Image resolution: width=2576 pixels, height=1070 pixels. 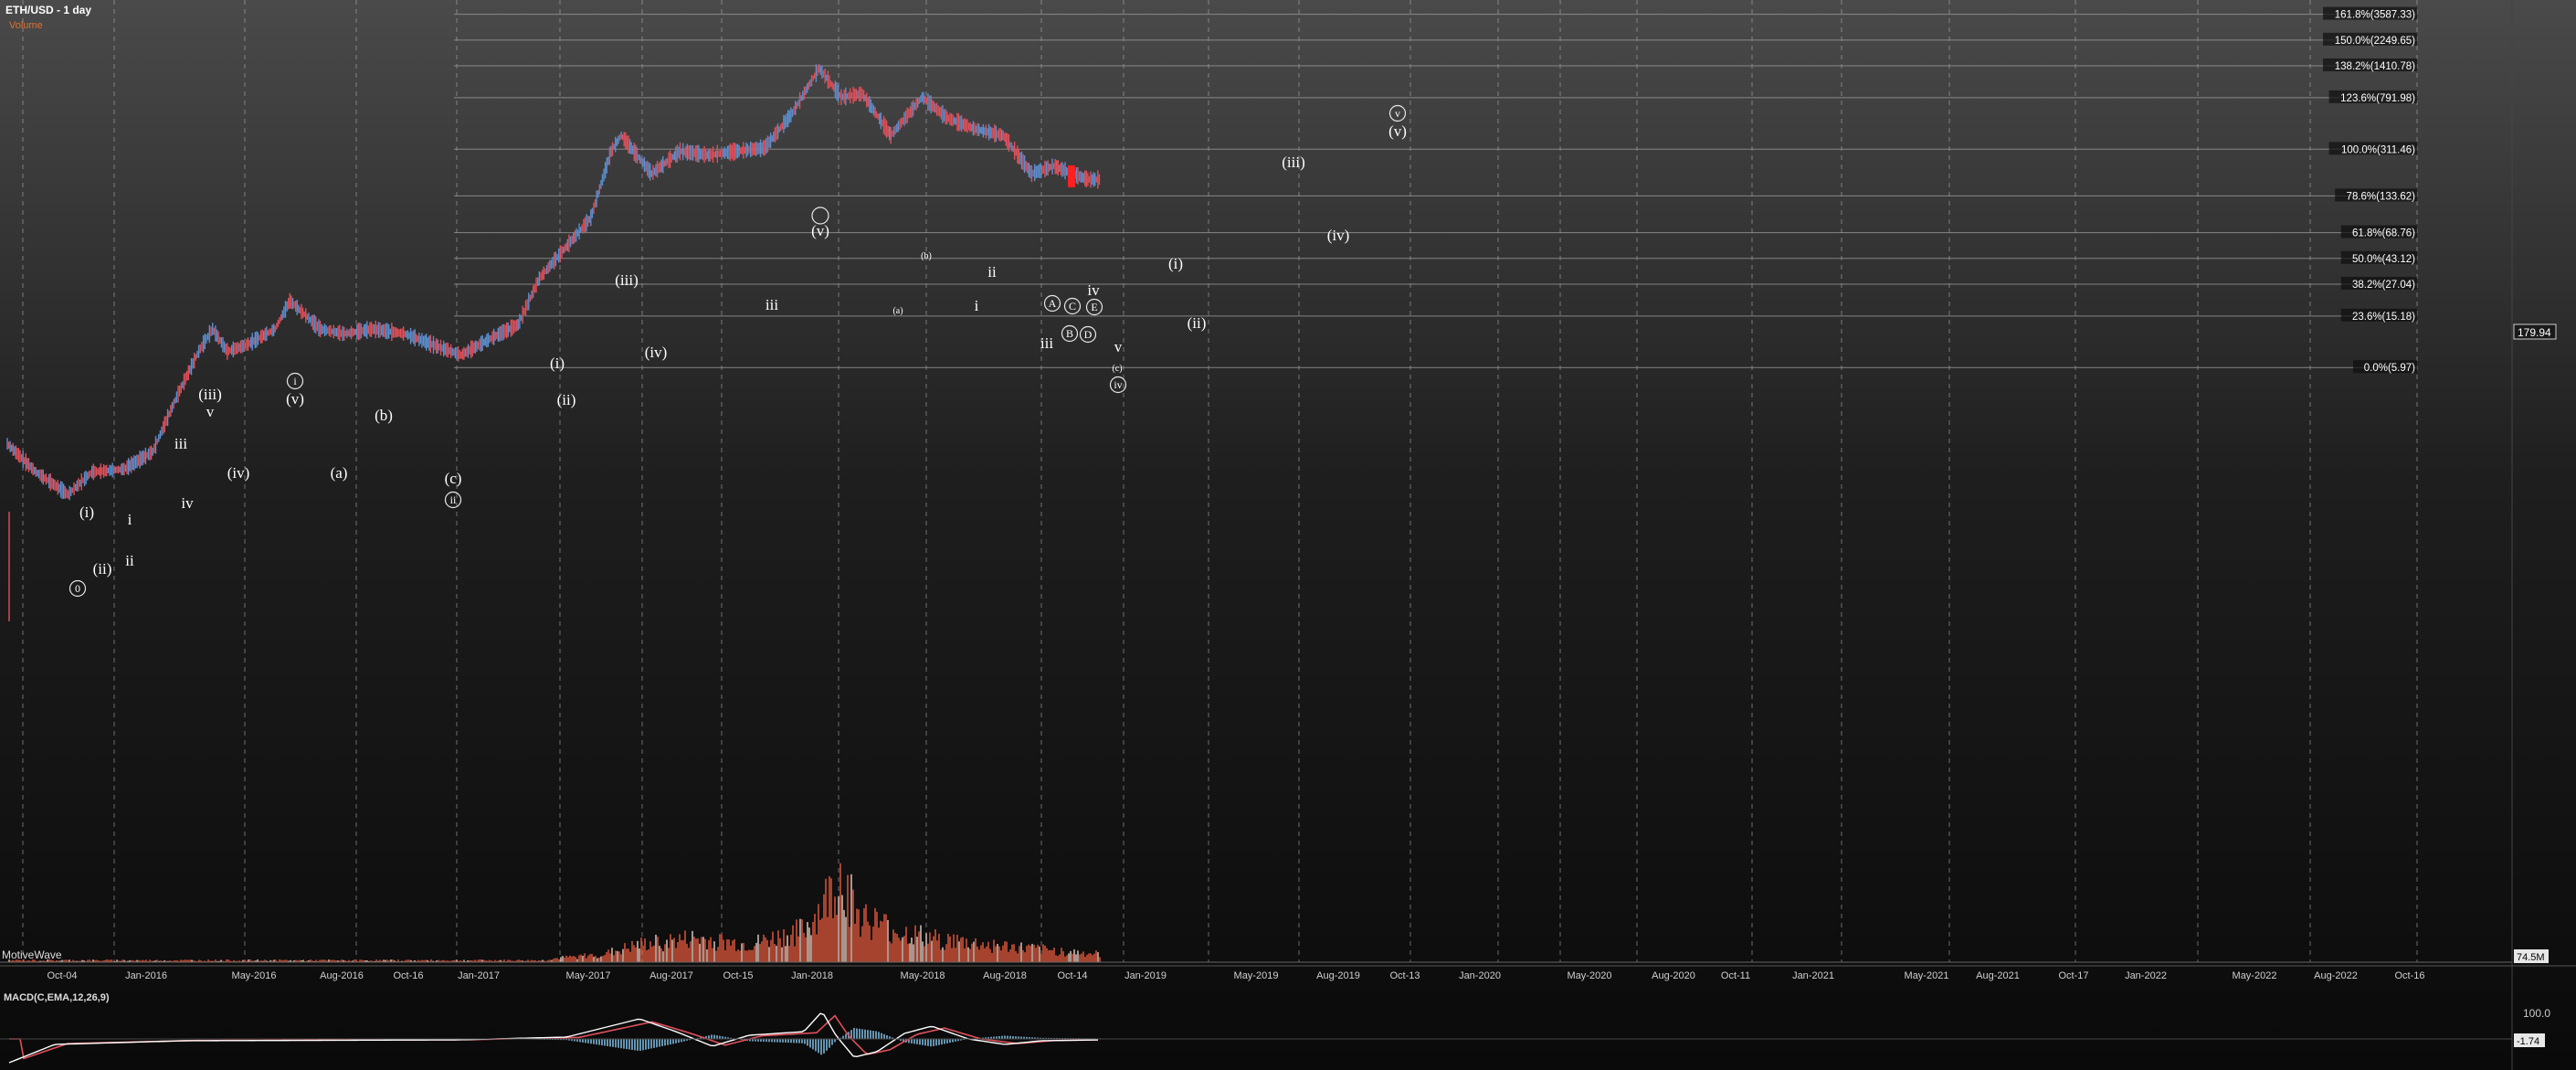 I want to click on watermark: MotiveWave, so click(x=32, y=954).